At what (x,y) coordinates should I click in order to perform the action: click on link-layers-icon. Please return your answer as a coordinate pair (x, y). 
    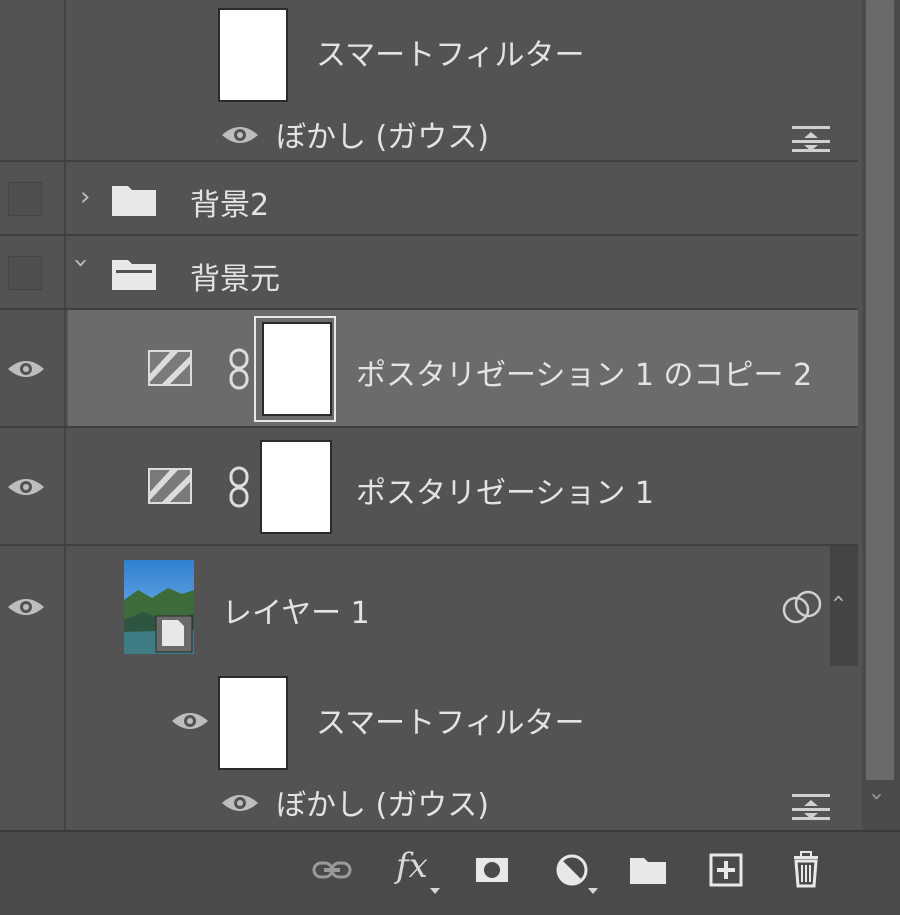
    Looking at the image, I should click on (332, 870).